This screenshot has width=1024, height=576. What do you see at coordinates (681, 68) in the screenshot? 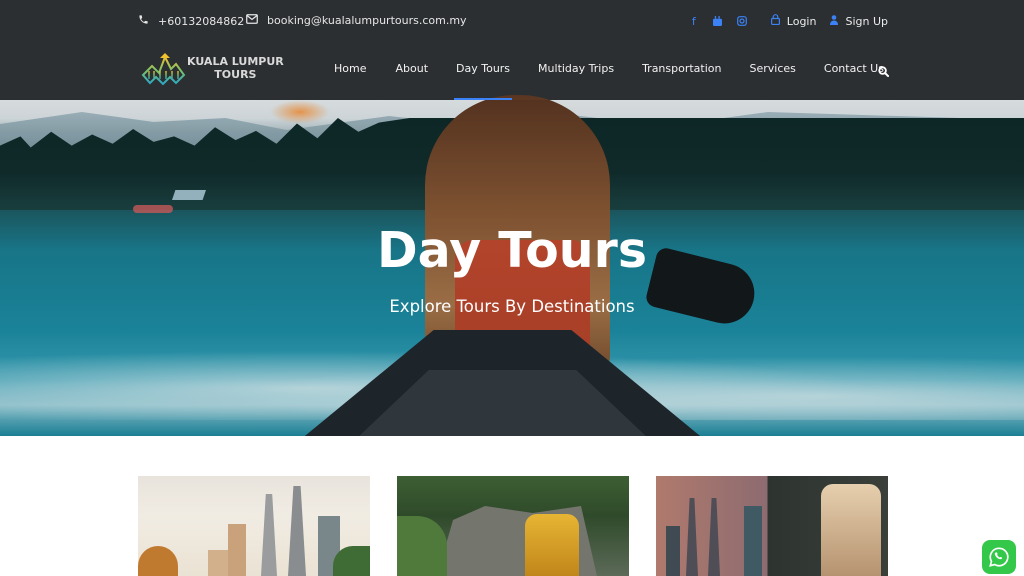
I see `nav-item-transportation: Transportation` at bounding box center [681, 68].